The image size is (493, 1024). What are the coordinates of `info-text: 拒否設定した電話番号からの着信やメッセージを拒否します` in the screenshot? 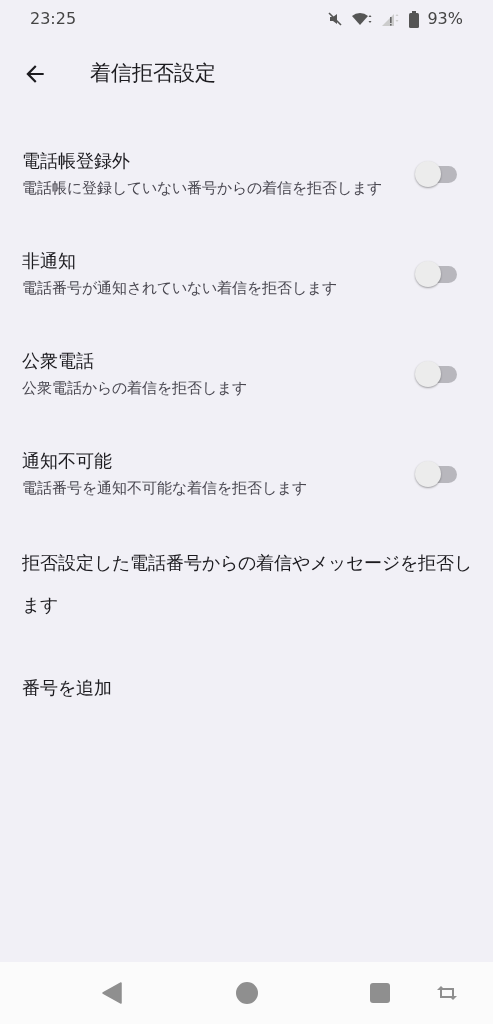 It's located at (247, 584).